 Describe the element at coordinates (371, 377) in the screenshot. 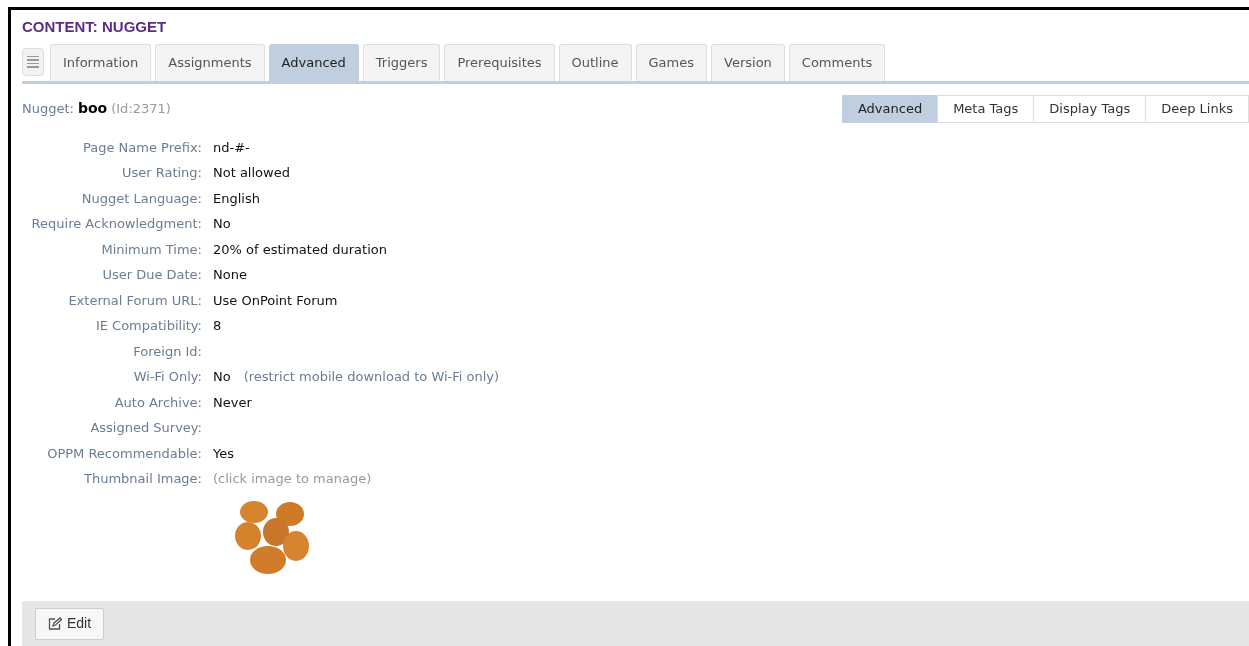

I see `field-note: (restrict mobile download to Wi-Fi only)` at that location.